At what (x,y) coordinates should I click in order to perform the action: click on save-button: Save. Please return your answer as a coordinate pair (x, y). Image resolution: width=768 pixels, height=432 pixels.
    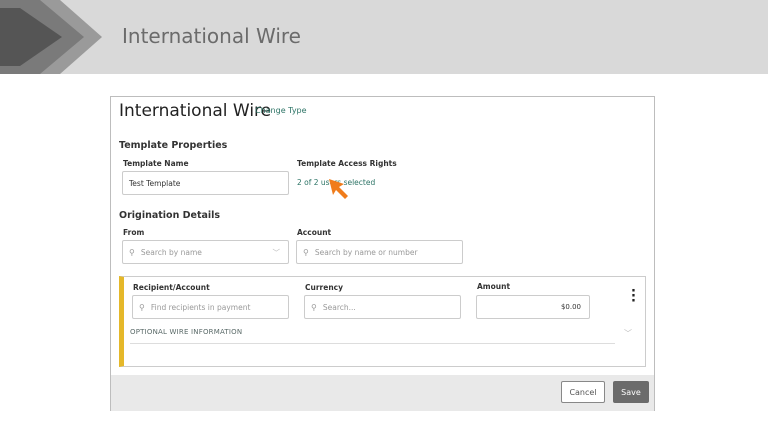
    Looking at the image, I should click on (631, 392).